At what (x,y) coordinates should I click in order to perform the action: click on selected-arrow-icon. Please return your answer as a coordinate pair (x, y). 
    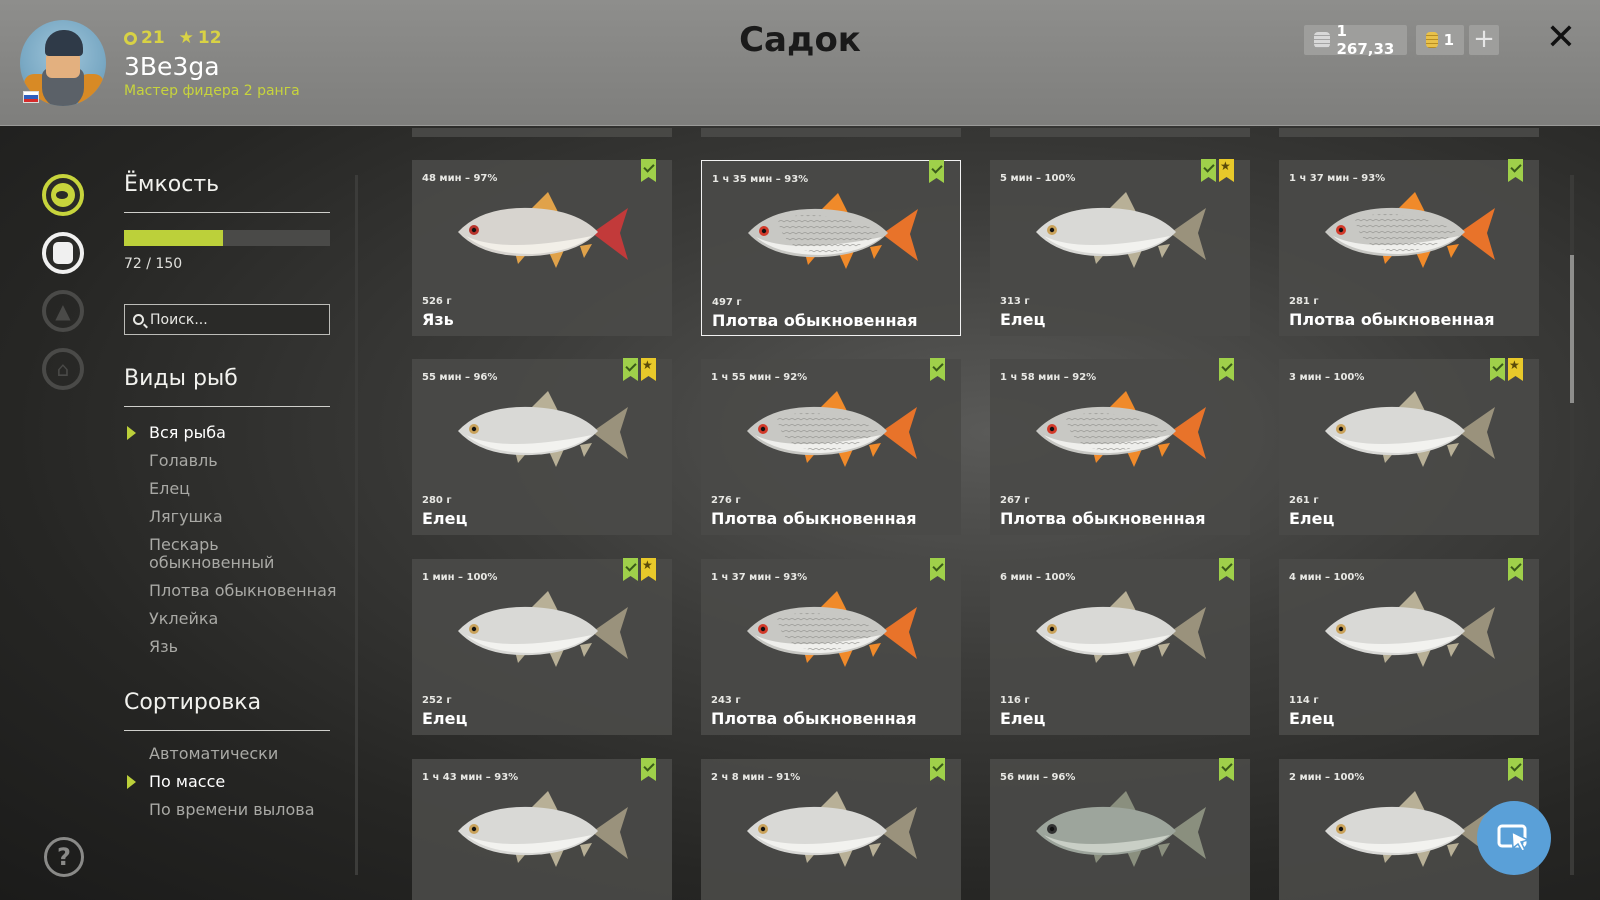
    Looking at the image, I should click on (131, 782).